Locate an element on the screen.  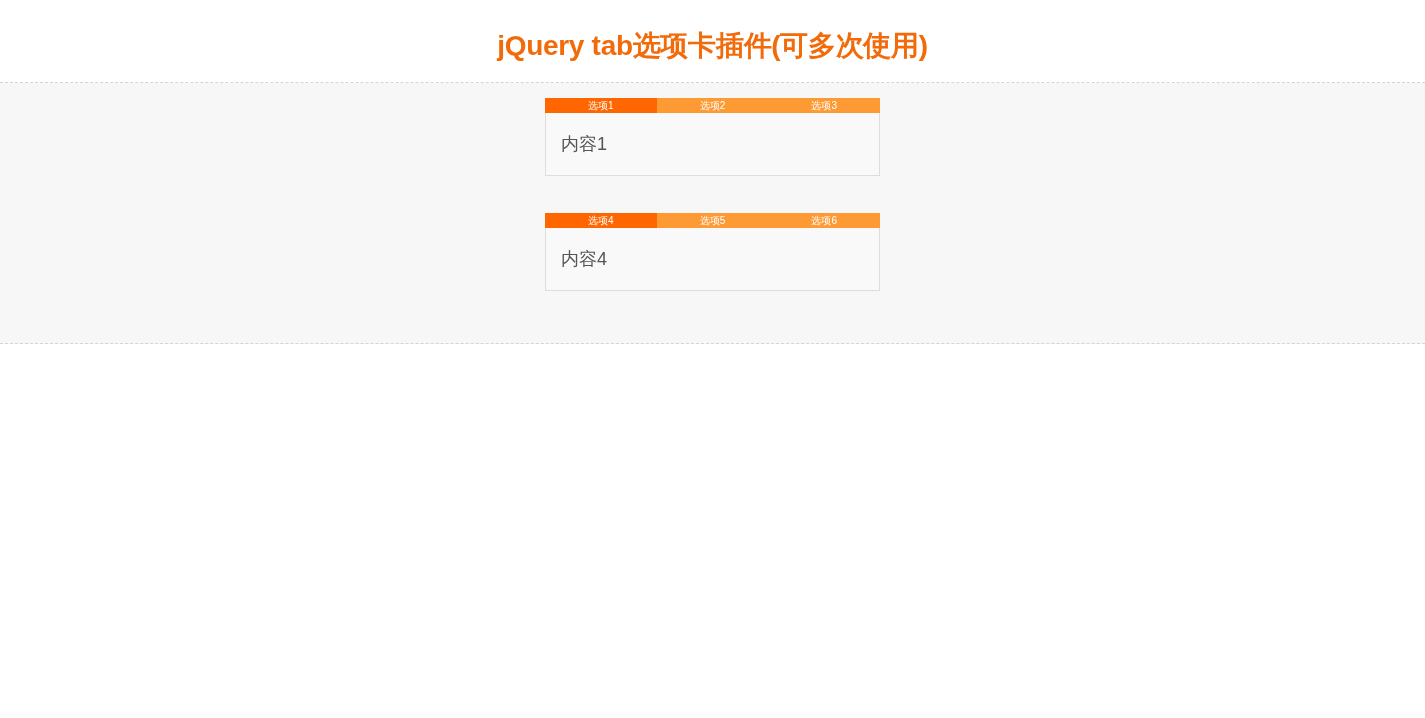
tab: 选项5 is located at coordinates (712, 220).